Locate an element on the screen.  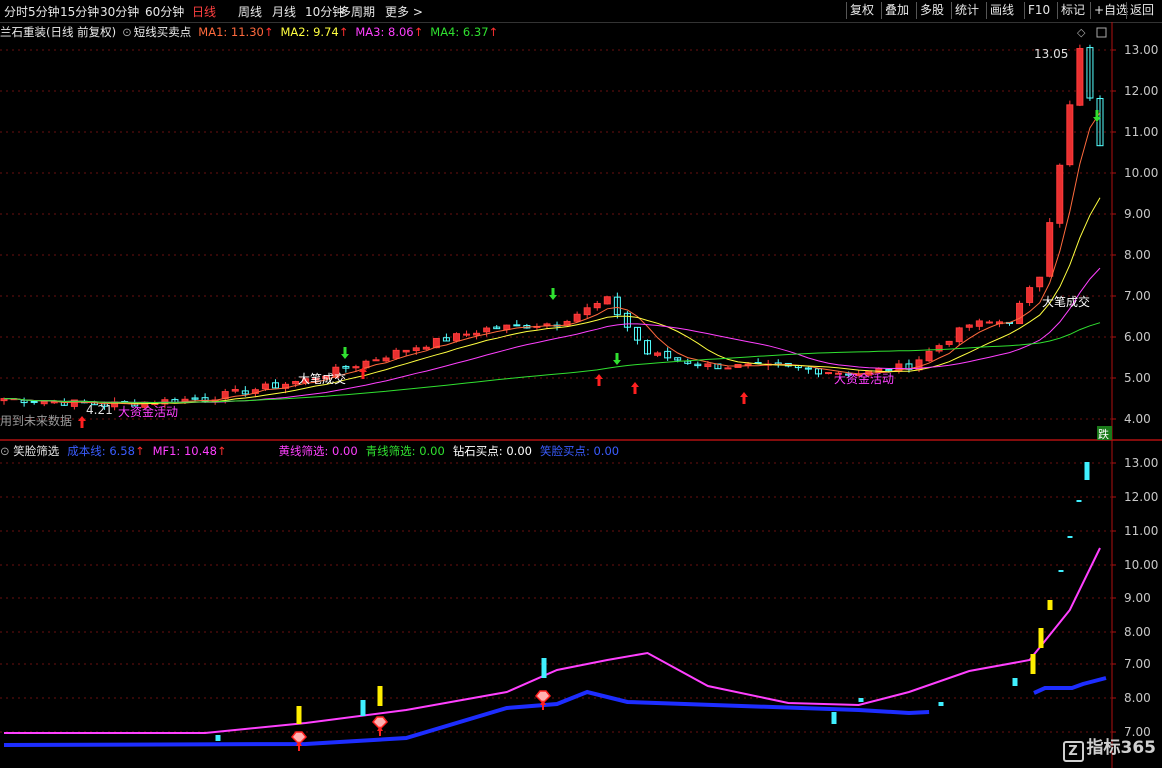
y-tick-label: 8.00 is located at coordinates (1137, 255).